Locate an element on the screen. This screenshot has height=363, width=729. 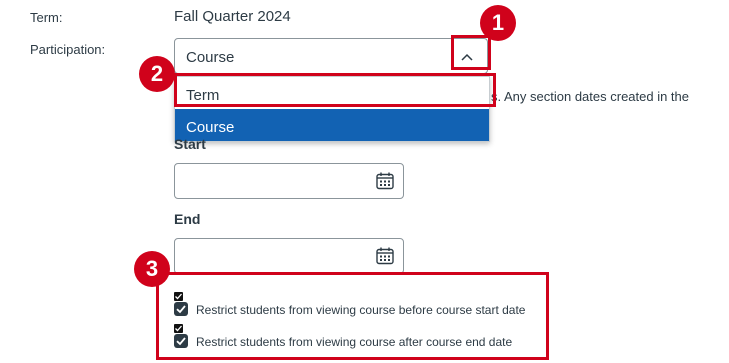
participation-select: Course is located at coordinates (331, 56).